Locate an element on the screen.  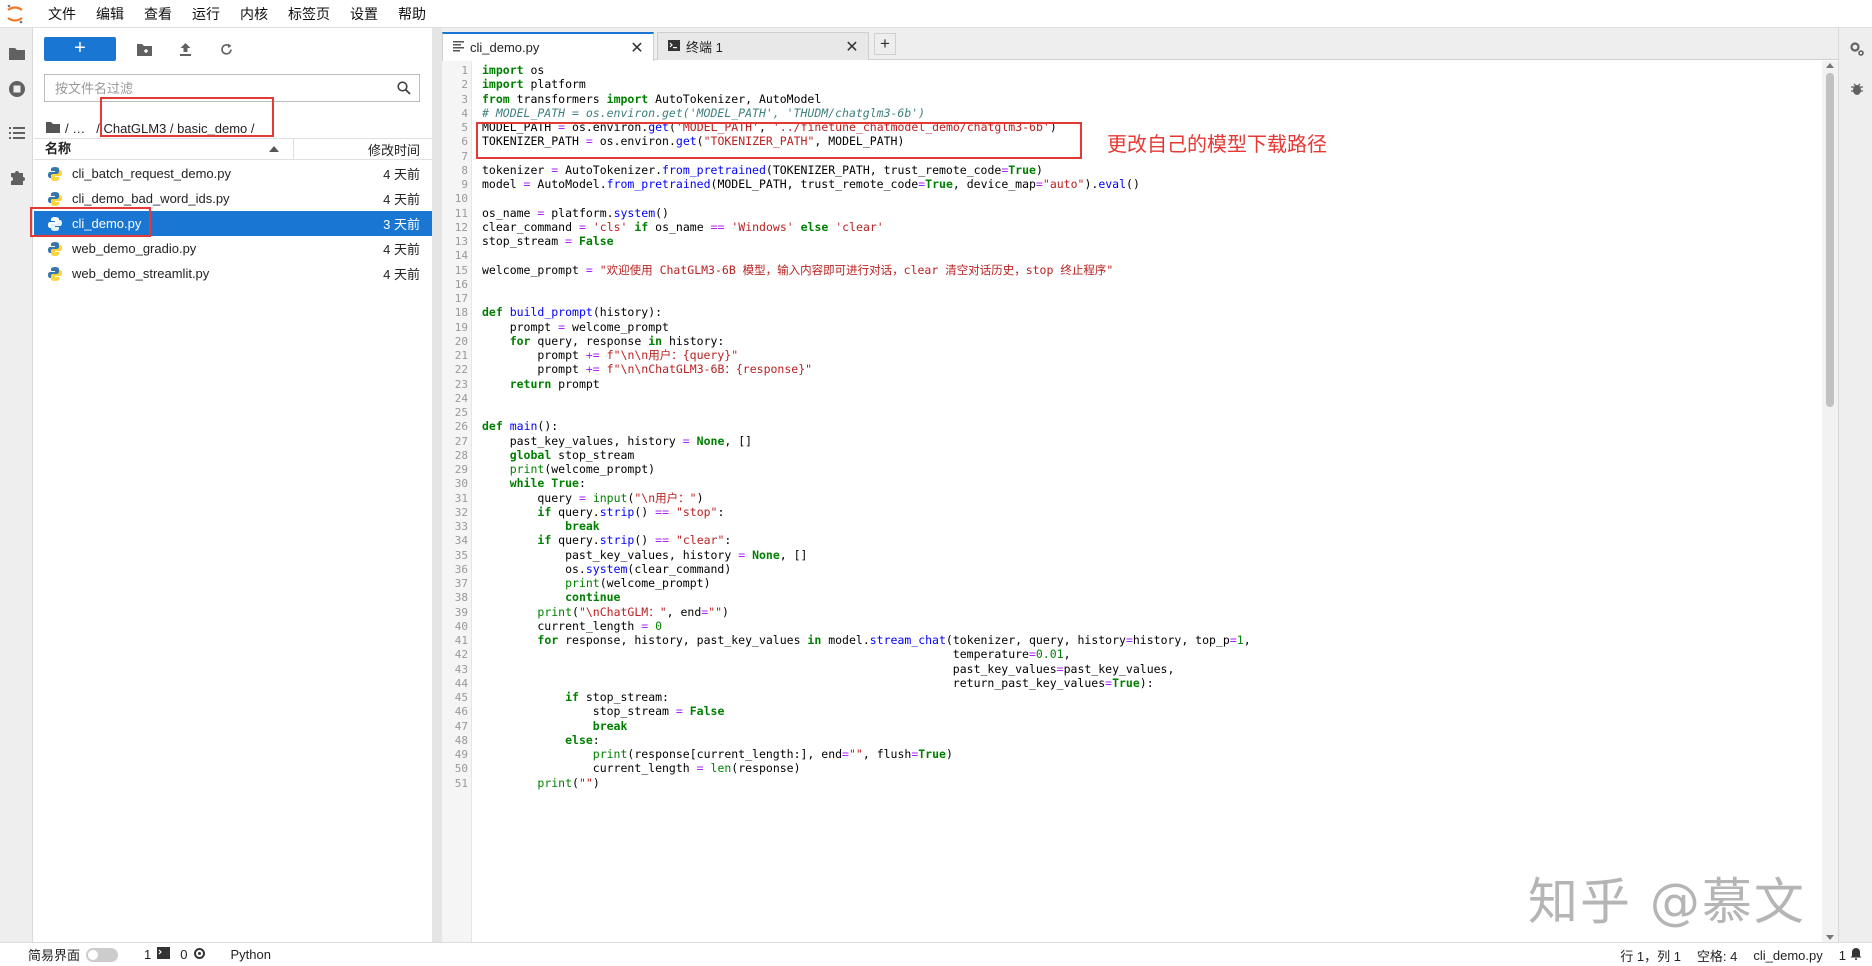
text-file-icon is located at coordinates (458, 47).